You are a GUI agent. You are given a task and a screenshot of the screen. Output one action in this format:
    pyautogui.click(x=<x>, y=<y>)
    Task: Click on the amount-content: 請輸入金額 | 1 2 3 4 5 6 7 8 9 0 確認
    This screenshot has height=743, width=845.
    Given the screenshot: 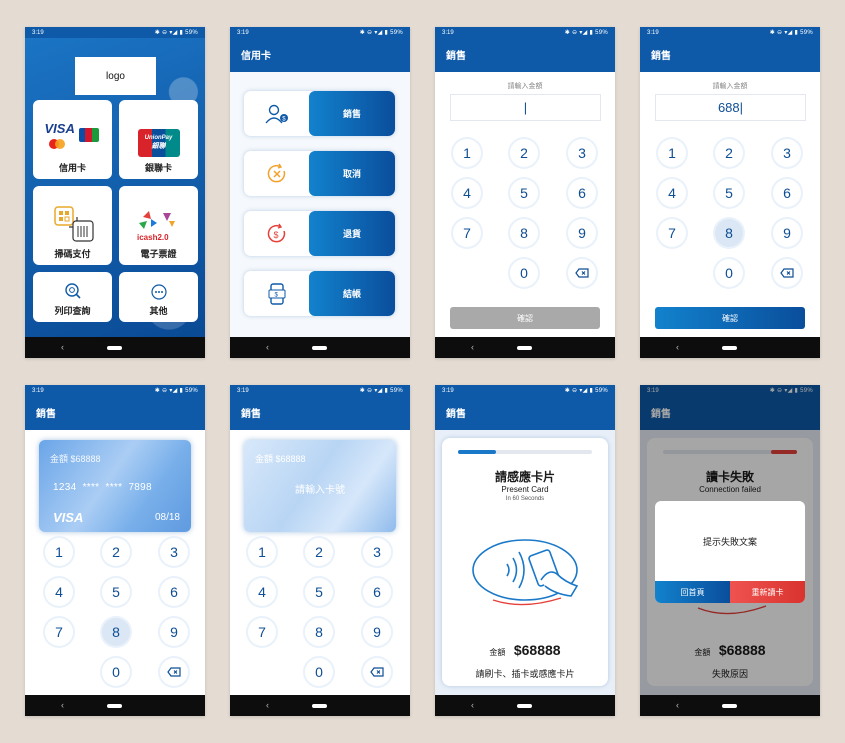 What is the action you would take?
    pyautogui.click(x=525, y=204)
    